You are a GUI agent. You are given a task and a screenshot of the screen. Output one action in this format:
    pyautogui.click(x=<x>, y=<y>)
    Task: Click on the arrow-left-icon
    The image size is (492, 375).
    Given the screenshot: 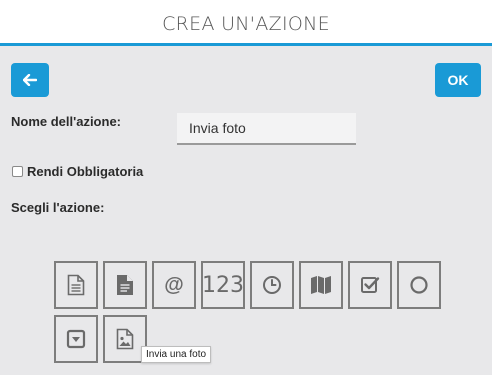 What is the action you would take?
    pyautogui.click(x=30, y=80)
    